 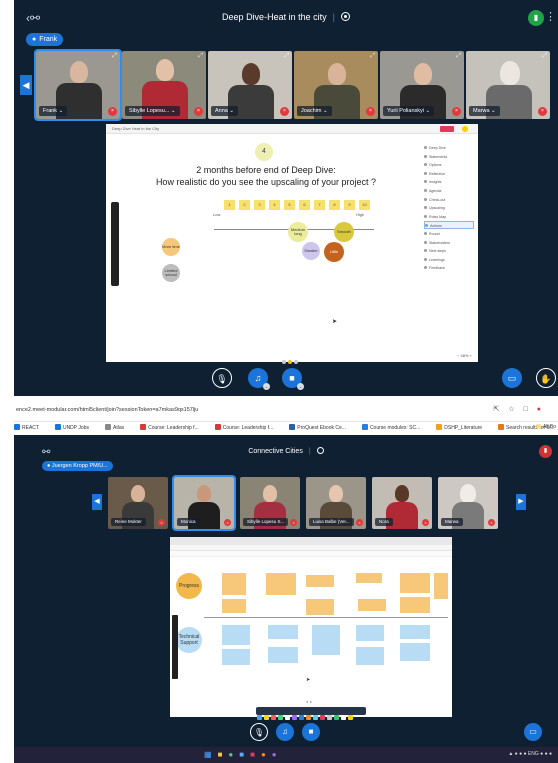 I want to click on start-icon: ▦, so click(x=211, y=754).